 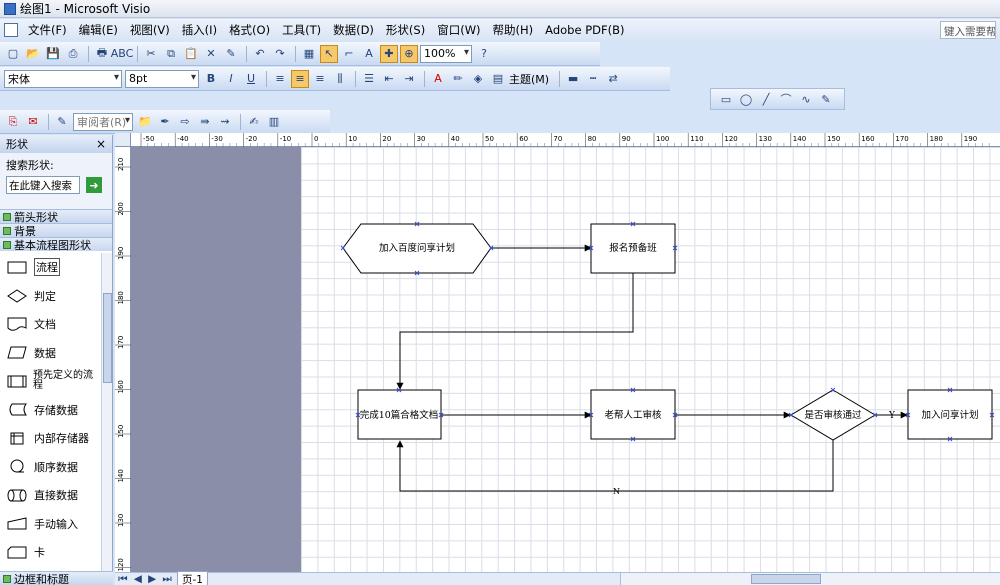 I want to click on fill-color-icon: ◈, so click(x=478, y=79).